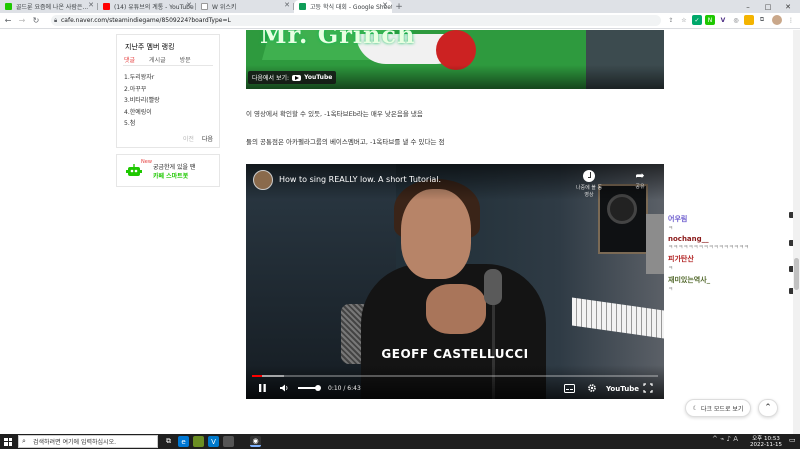 The width and height of the screenshot is (800, 449). What do you see at coordinates (134, 170) in the screenshot?
I see `robot-icon` at bounding box center [134, 170].